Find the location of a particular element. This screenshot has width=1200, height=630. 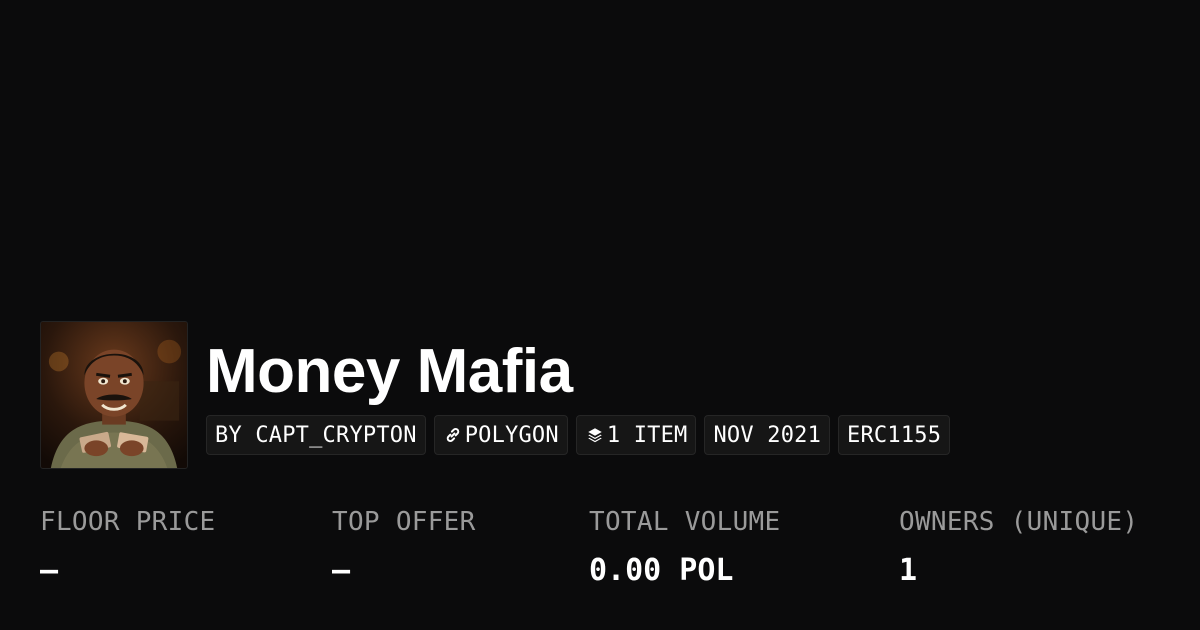

top-offer-stat: TOP OFFER – is located at coordinates (404, 547).